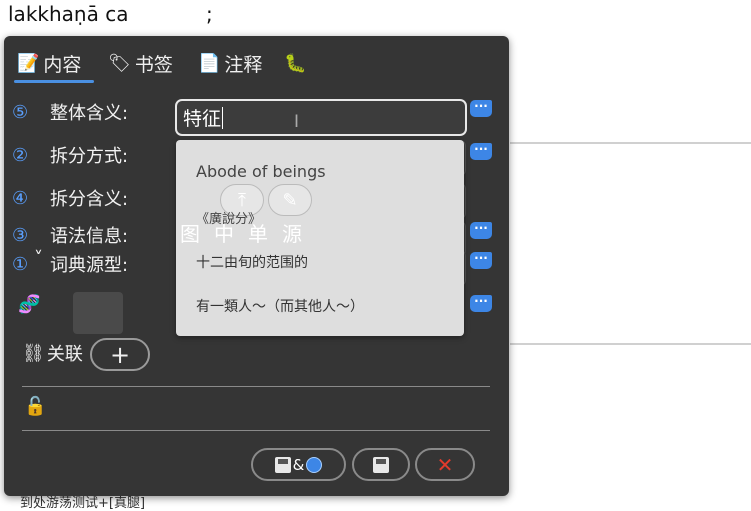  I want to click on suggestion-item: 十二由旬的范围的, so click(252, 262).